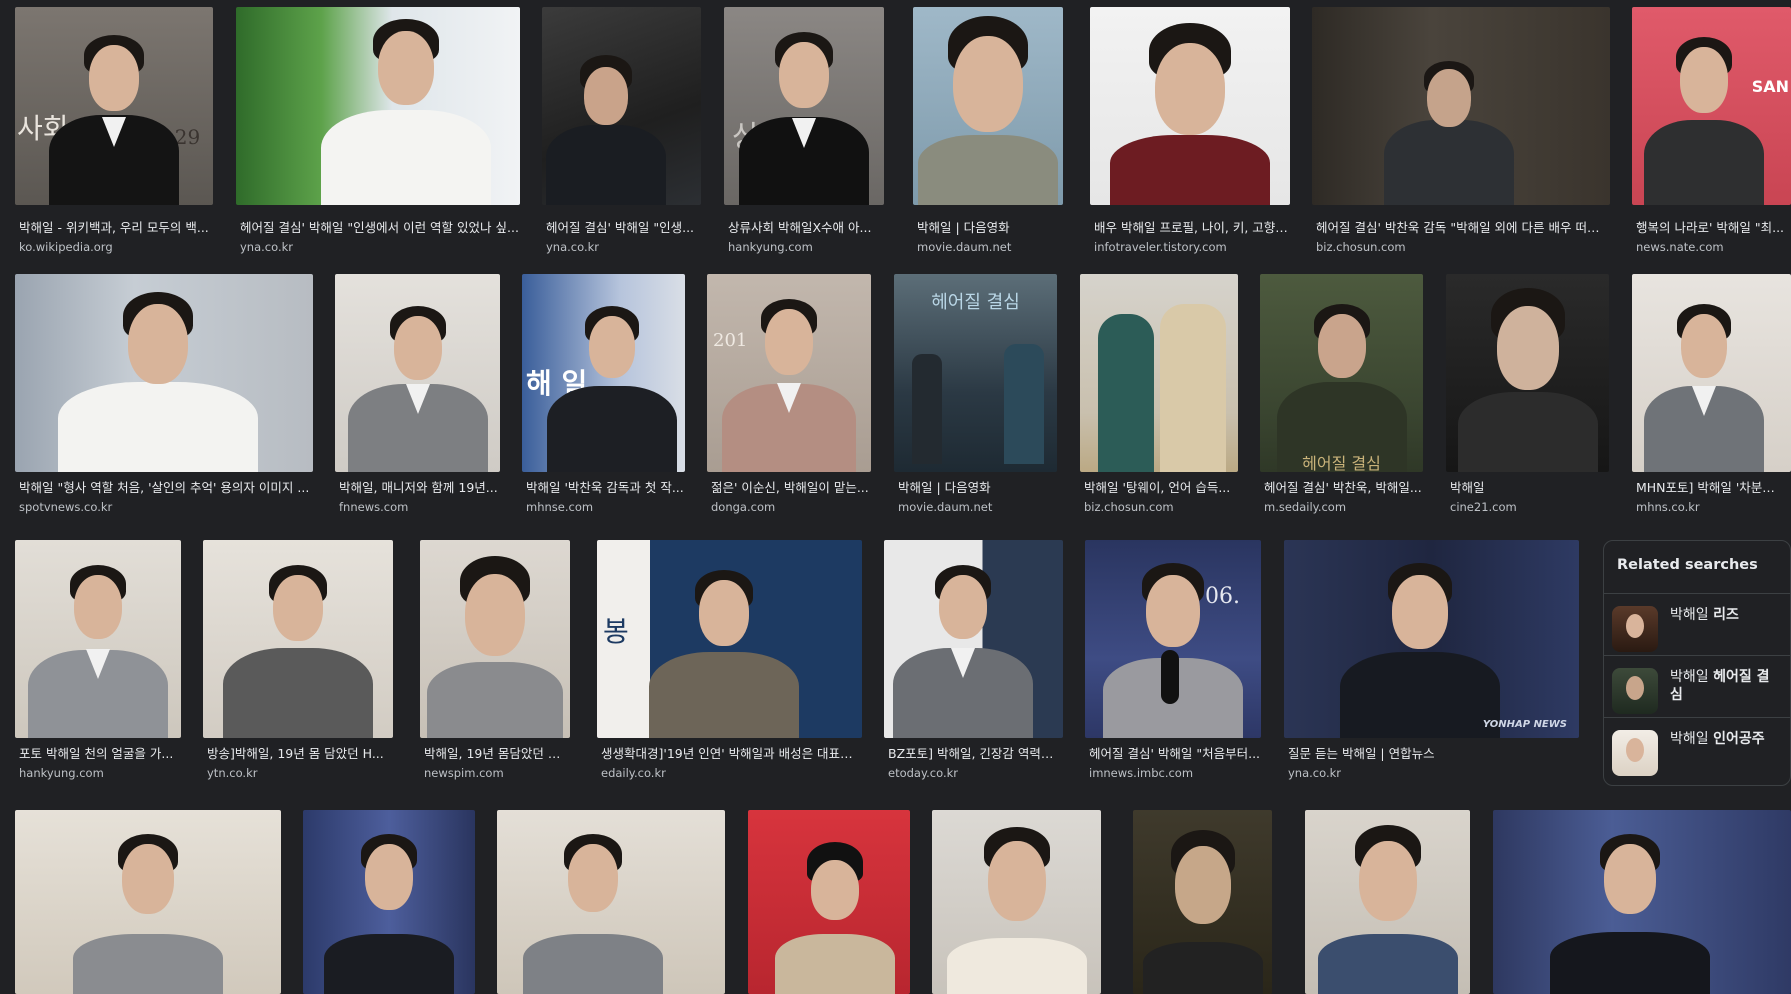 This screenshot has width=1791, height=994. I want to click on image-result: 박해일, 19년 몸담았던 소... newspim.com, so click(495, 660).